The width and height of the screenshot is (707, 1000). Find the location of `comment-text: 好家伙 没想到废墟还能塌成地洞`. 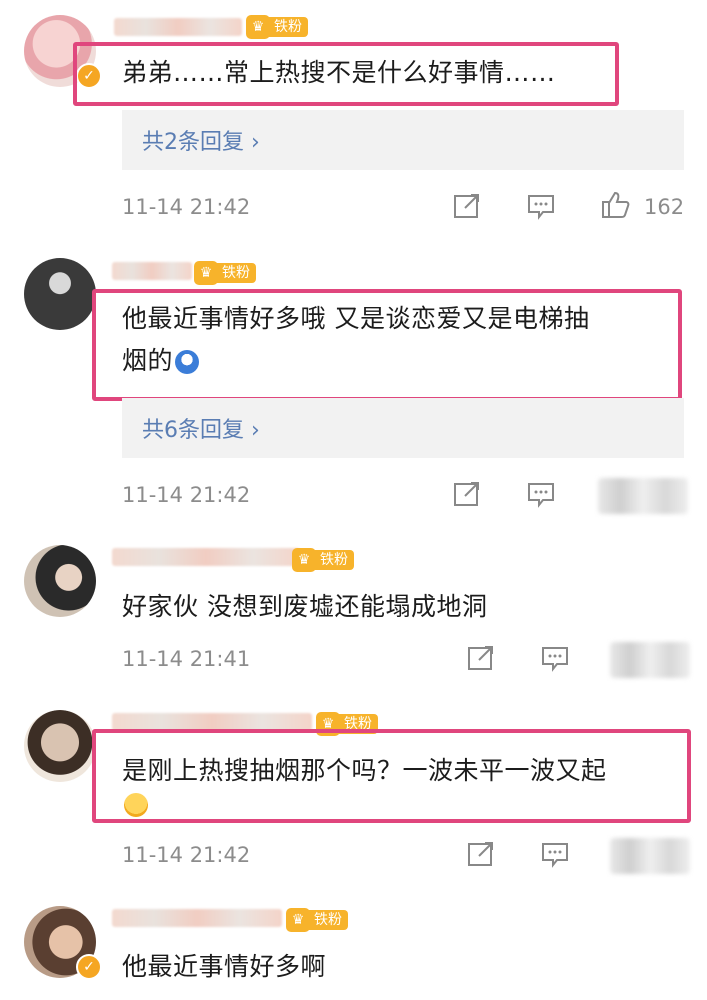

comment-text: 好家伙 没想到废墟还能塌成地洞 is located at coordinates (305, 606).